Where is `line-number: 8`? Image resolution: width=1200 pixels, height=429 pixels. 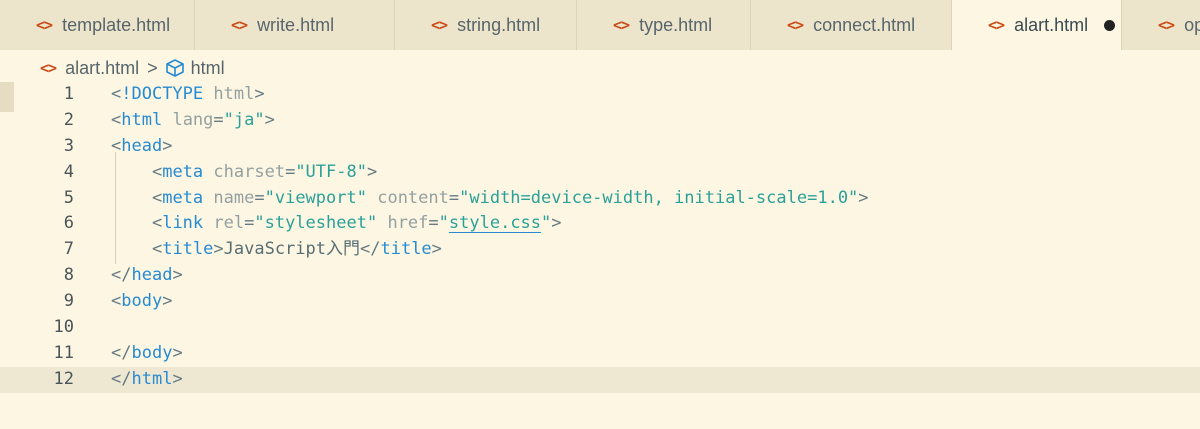 line-number: 8 is located at coordinates (68, 275).